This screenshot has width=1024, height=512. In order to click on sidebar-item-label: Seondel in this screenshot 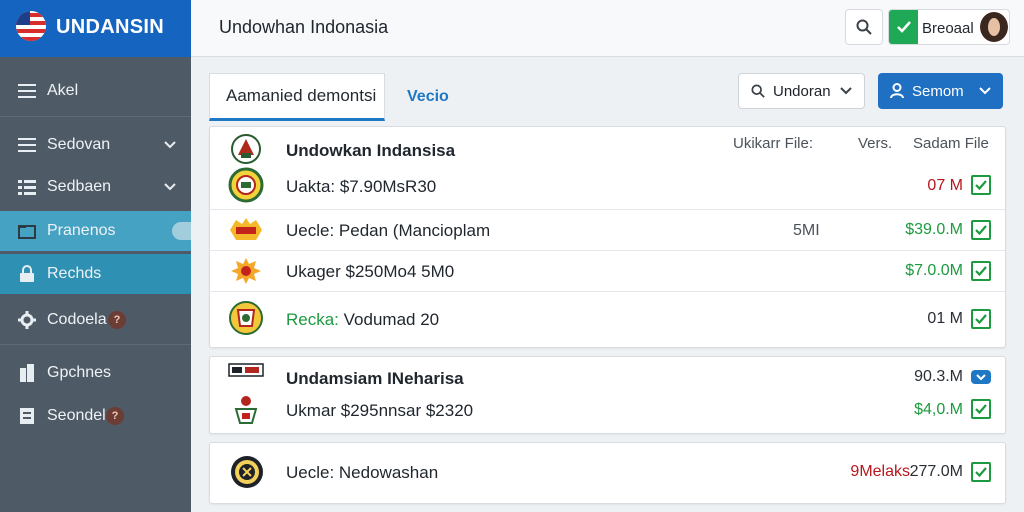, I will do `click(76, 415)`.